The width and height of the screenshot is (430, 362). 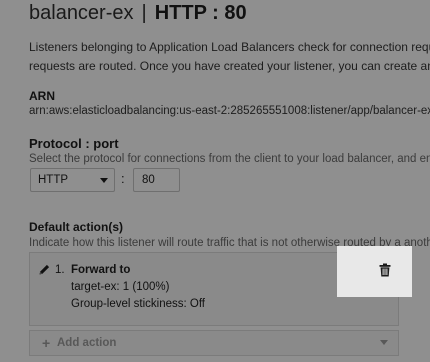 What do you see at coordinates (200, 13) in the screenshot?
I see `listener-protocol-port: HTTP : 80` at bounding box center [200, 13].